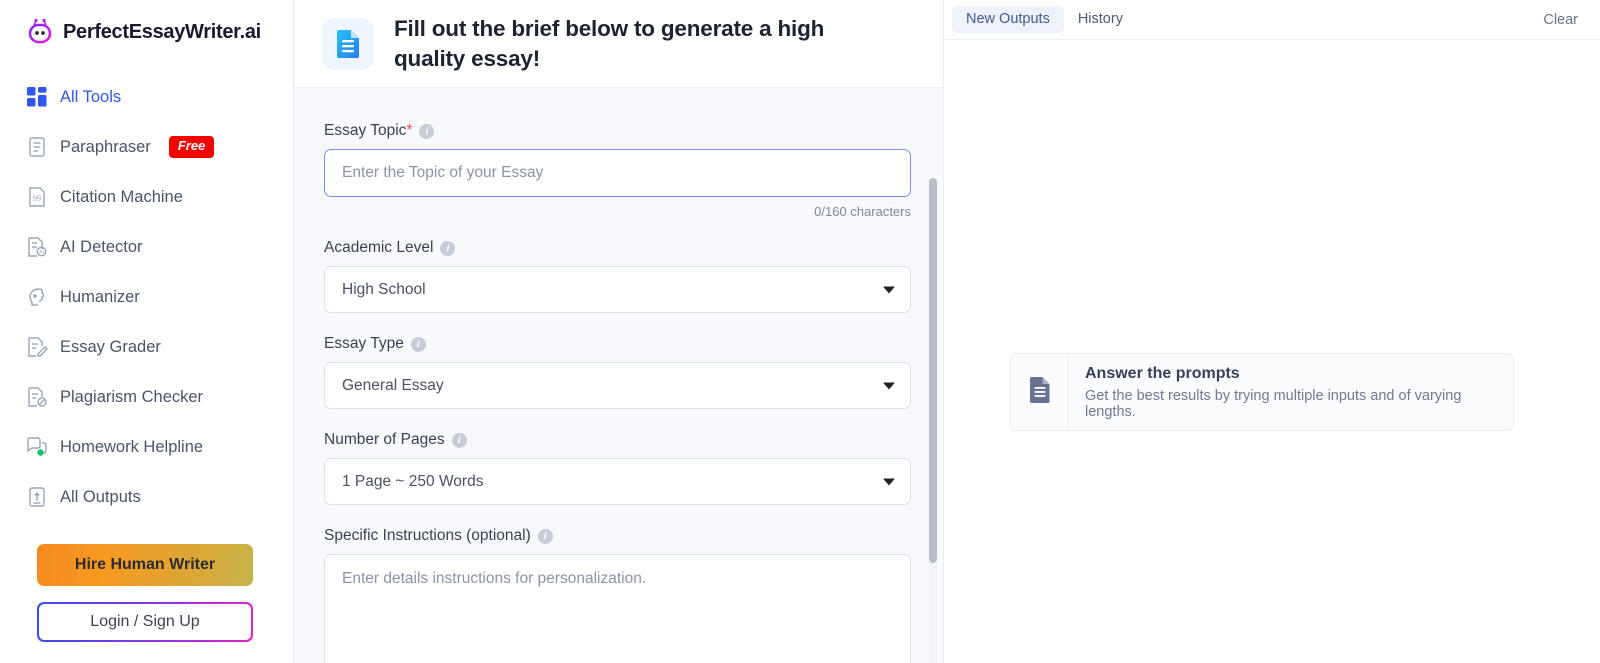 The image size is (1600, 663). I want to click on field-specific-instructions: Specific Instructions (optional) i, so click(618, 595).